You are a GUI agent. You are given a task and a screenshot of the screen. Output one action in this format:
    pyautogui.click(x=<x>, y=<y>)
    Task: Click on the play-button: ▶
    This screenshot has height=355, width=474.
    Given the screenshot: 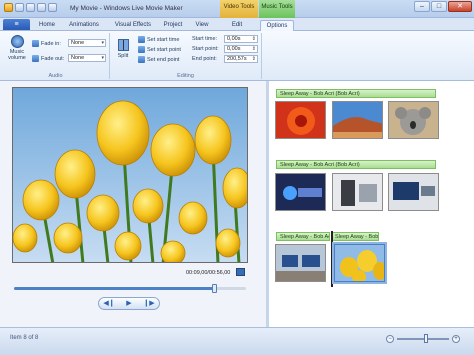 What is the action you would take?
    pyautogui.click(x=129, y=303)
    